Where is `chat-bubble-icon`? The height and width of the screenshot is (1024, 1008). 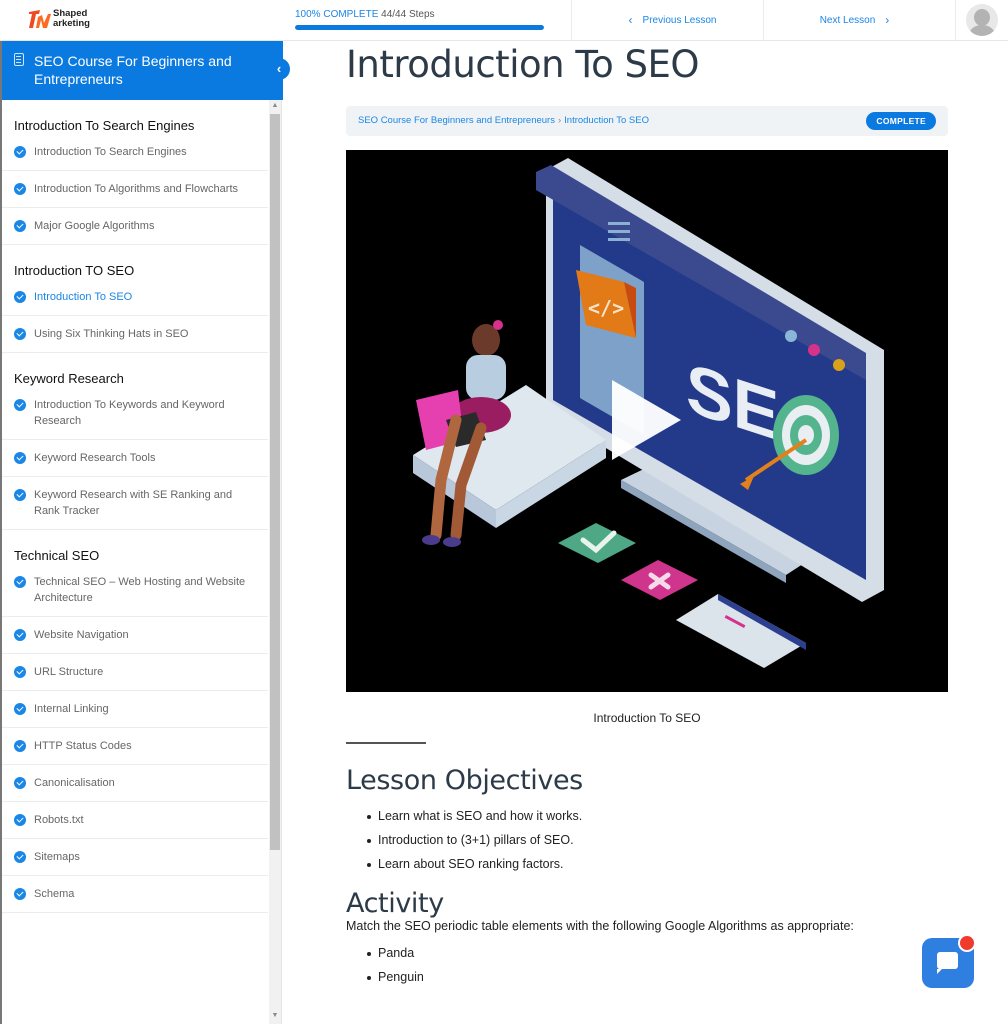
chat-bubble-icon is located at coordinates (947, 963).